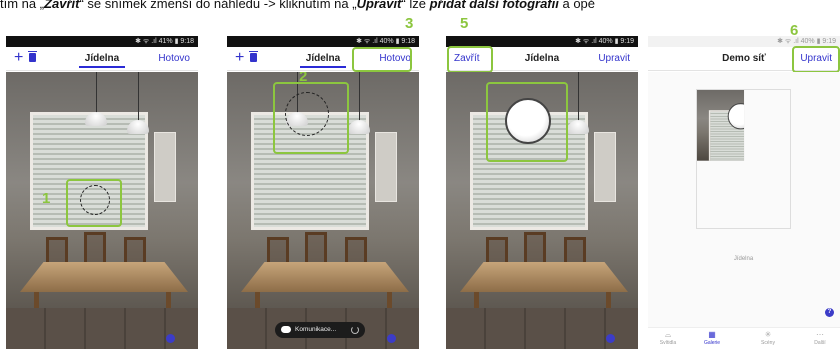 This screenshot has height=349, width=840. What do you see at coordinates (614, 59) in the screenshot?
I see `edit-button: Upravit` at bounding box center [614, 59].